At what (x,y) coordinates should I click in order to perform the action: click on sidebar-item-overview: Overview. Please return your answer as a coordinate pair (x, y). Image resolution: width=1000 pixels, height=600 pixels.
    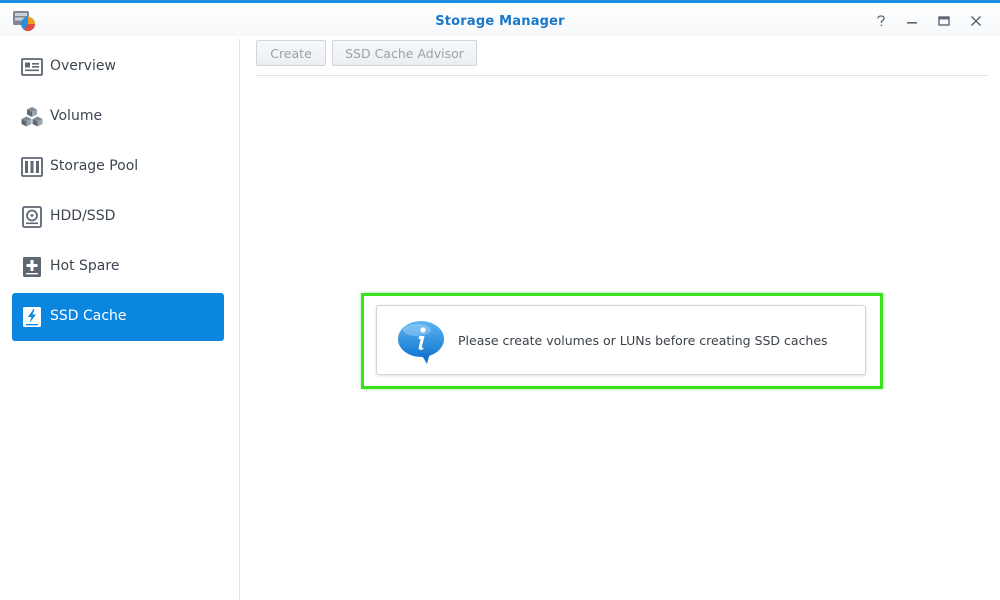
    Looking at the image, I should click on (118, 67).